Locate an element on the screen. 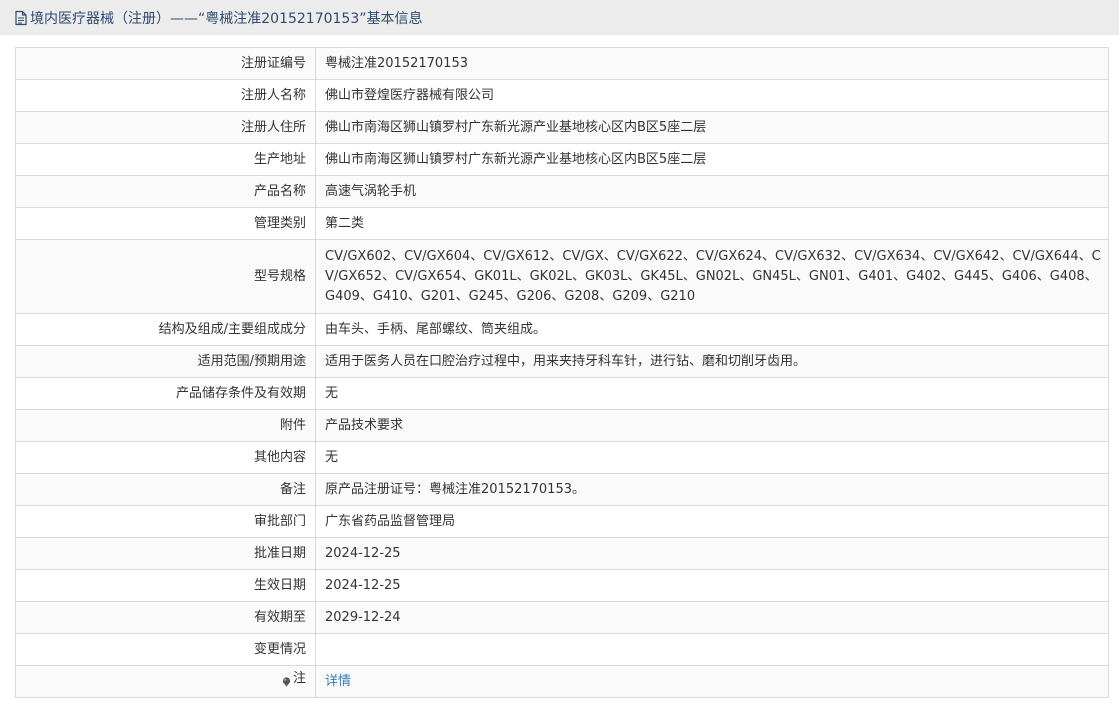 This screenshot has width=1119, height=707. row-label: 生产地址 is located at coordinates (165, 159).